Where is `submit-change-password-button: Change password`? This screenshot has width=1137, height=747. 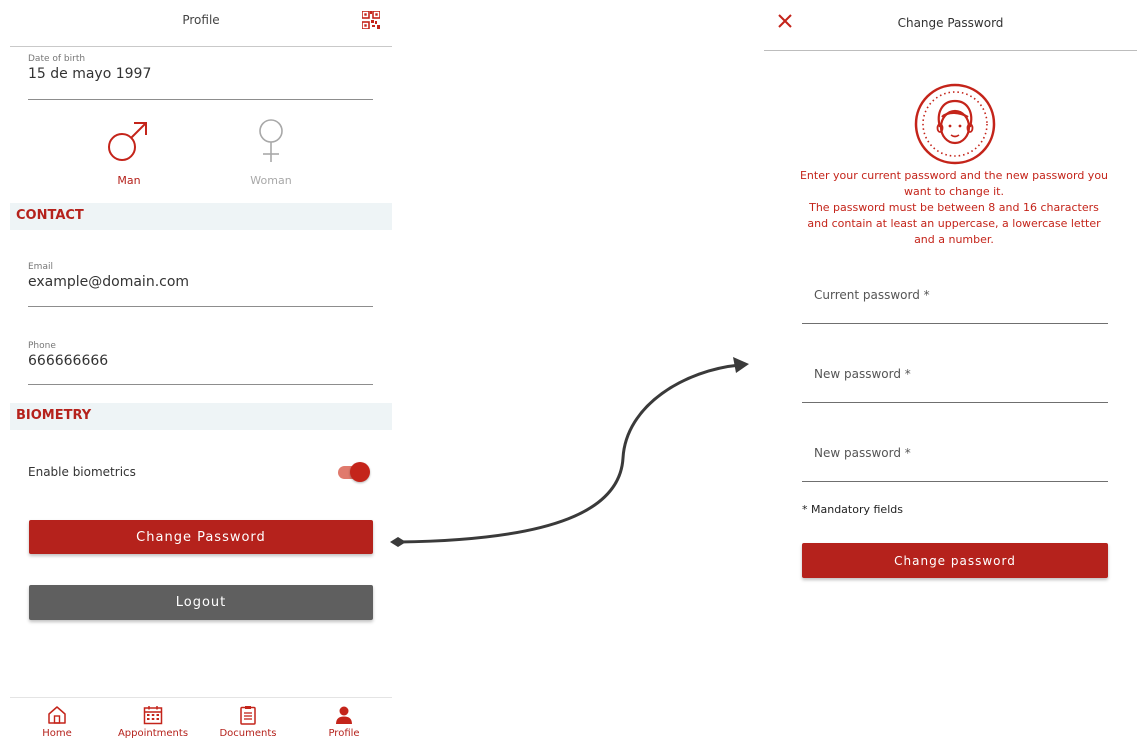 submit-change-password-button: Change password is located at coordinates (955, 560).